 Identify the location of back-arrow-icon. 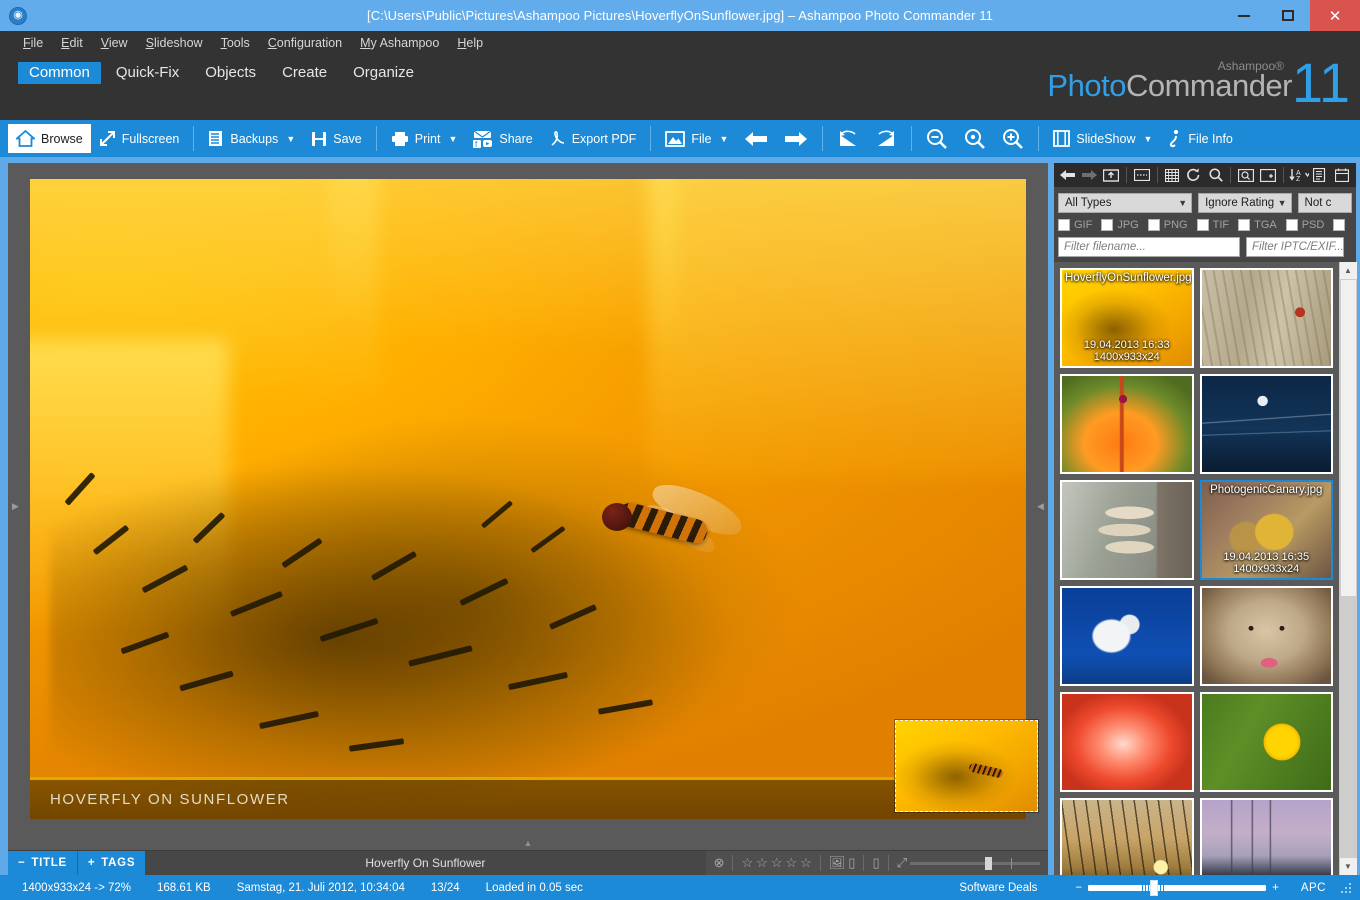
(1068, 175).